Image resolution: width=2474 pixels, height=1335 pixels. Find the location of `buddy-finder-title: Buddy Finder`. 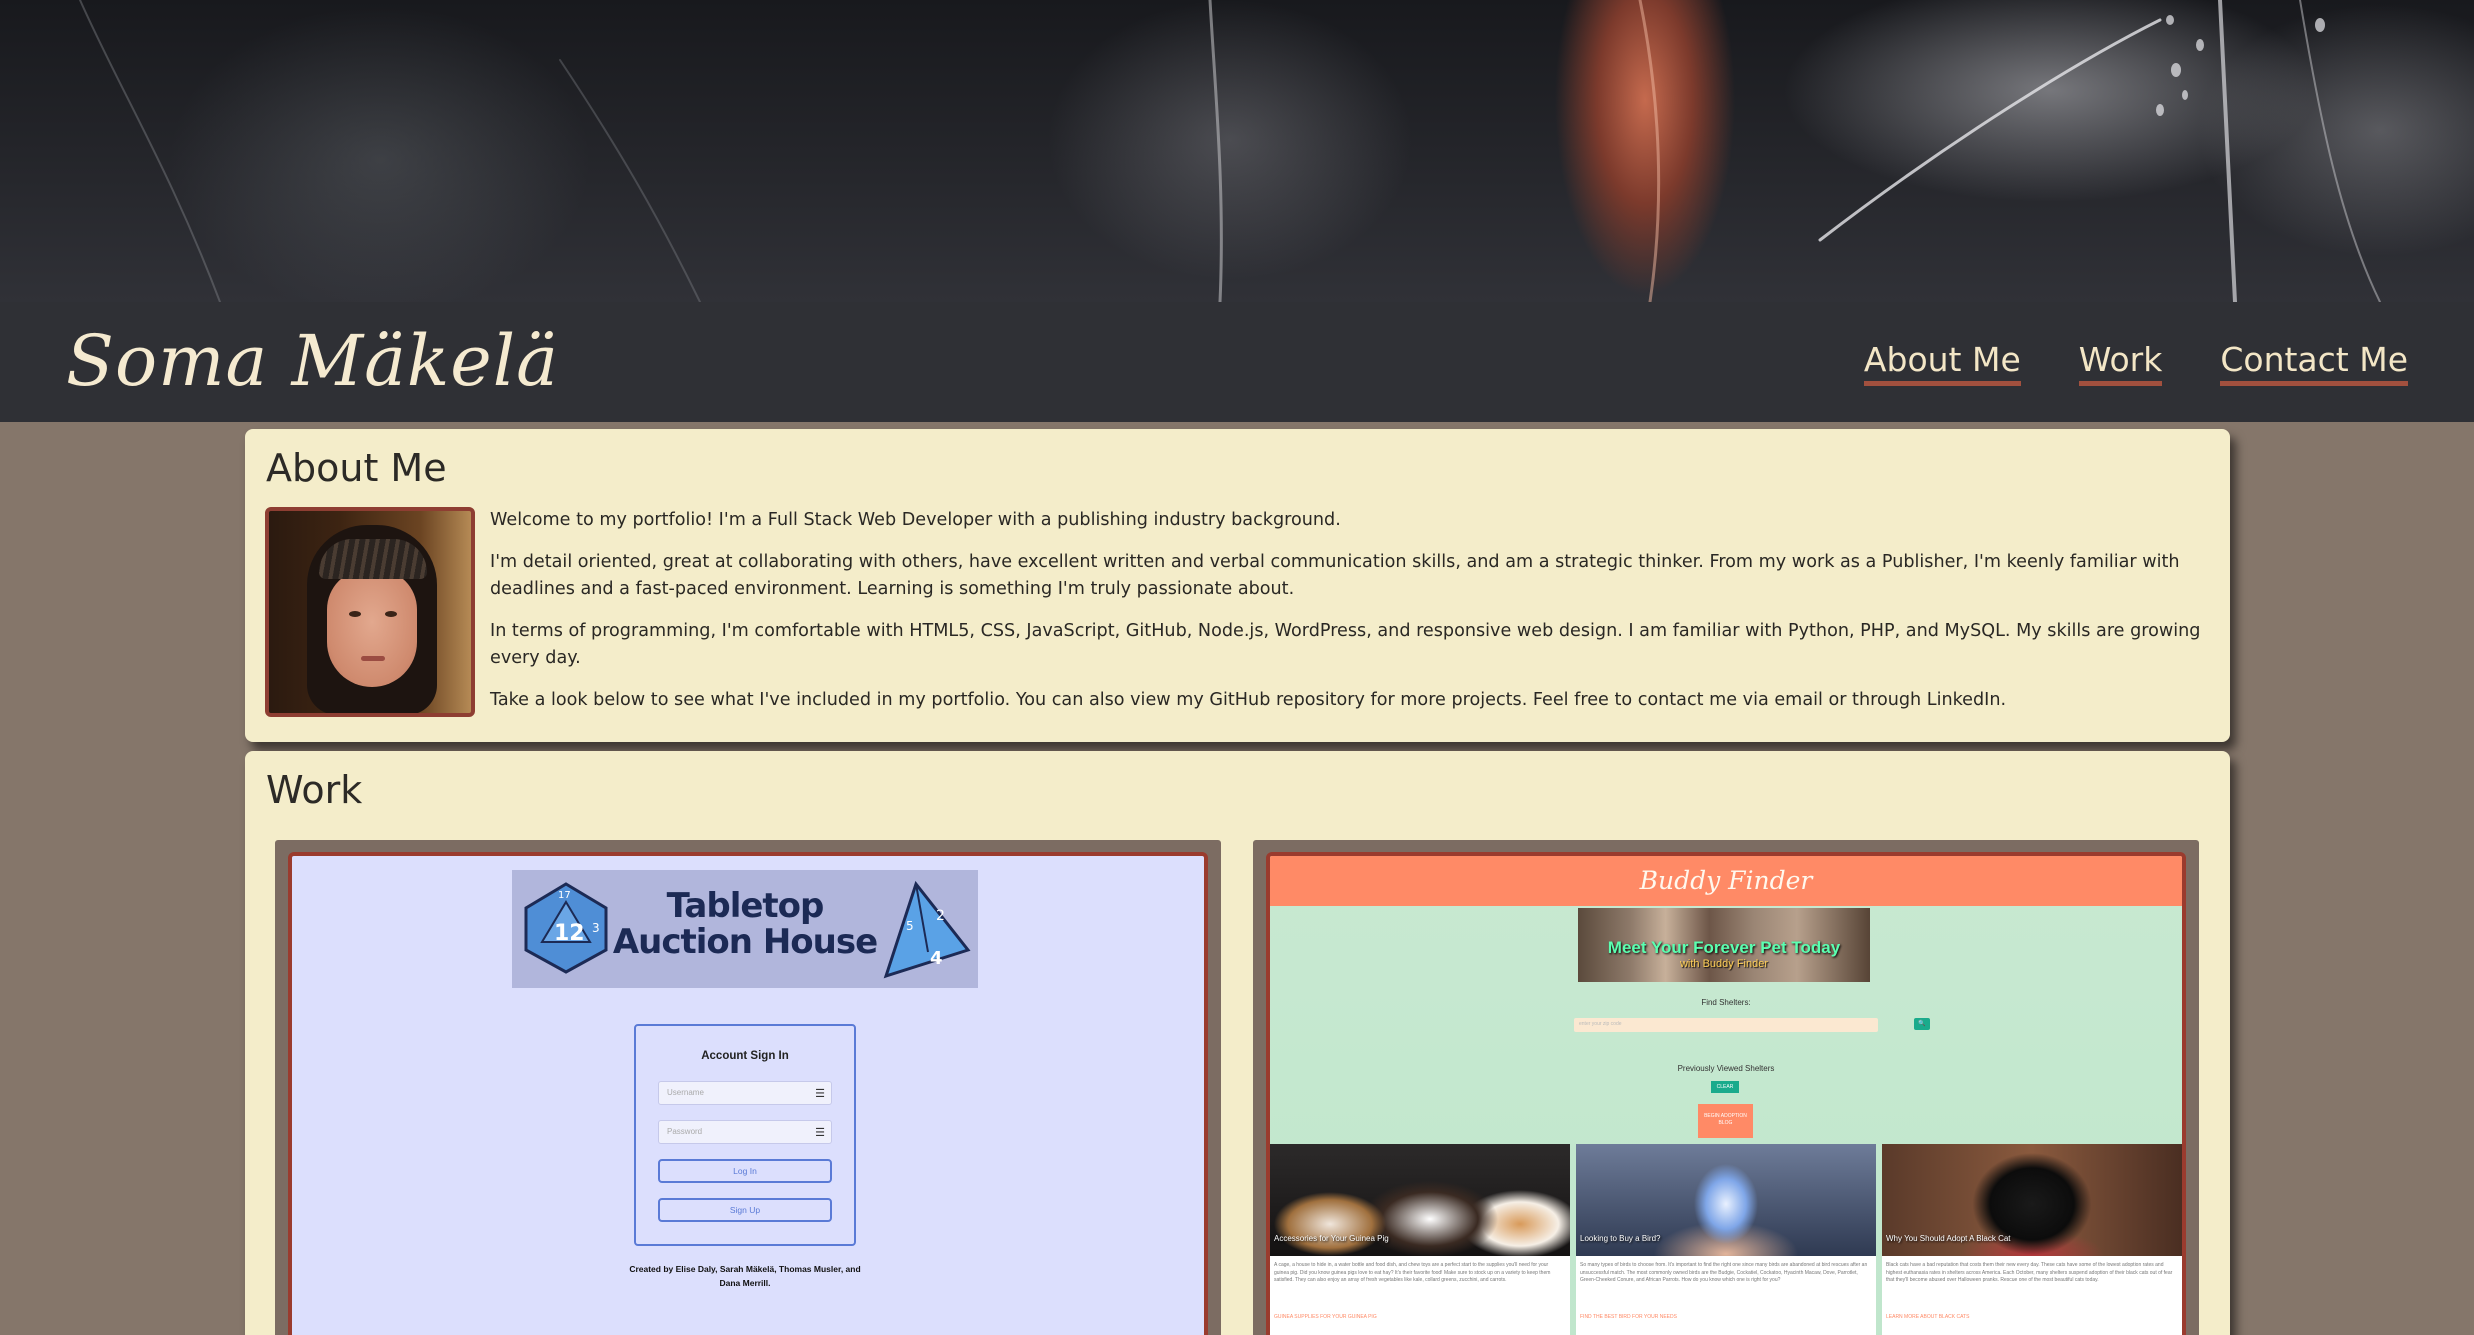

buddy-finder-title: Buddy Finder is located at coordinates (1726, 881).